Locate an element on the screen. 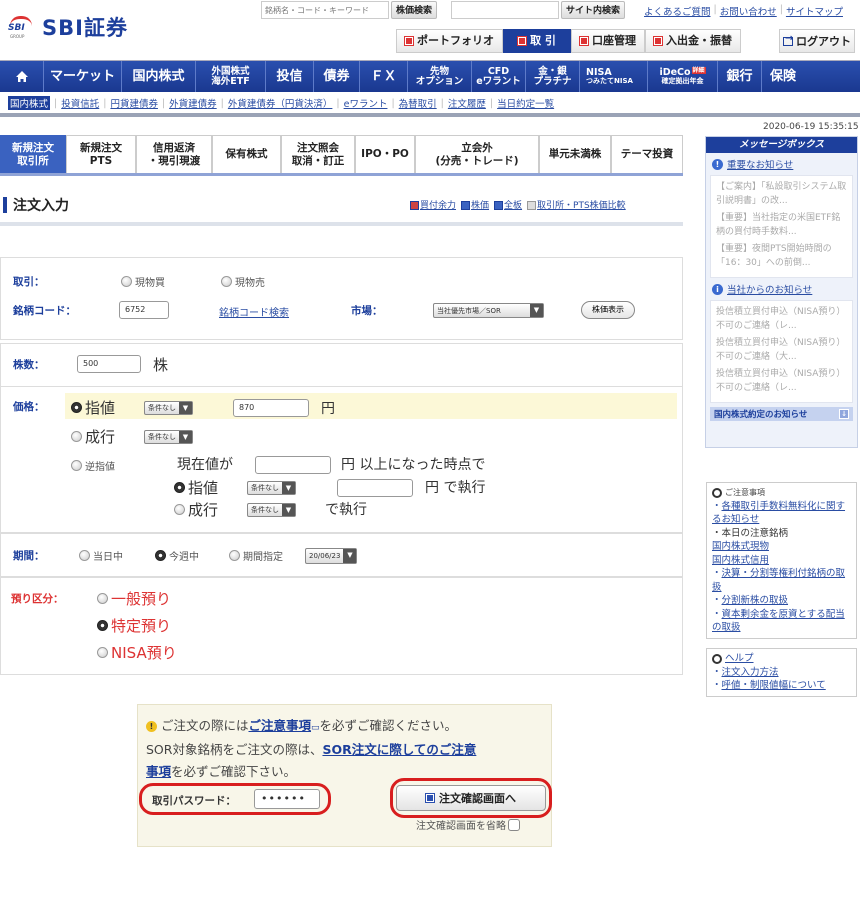 Image resolution: width=860 pixels, height=906 pixels. site-search-input is located at coordinates (505, 10).